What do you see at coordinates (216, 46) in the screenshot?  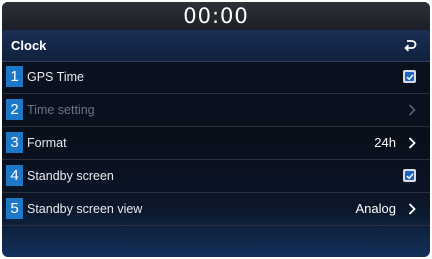 I see `title-bar: Clock` at bounding box center [216, 46].